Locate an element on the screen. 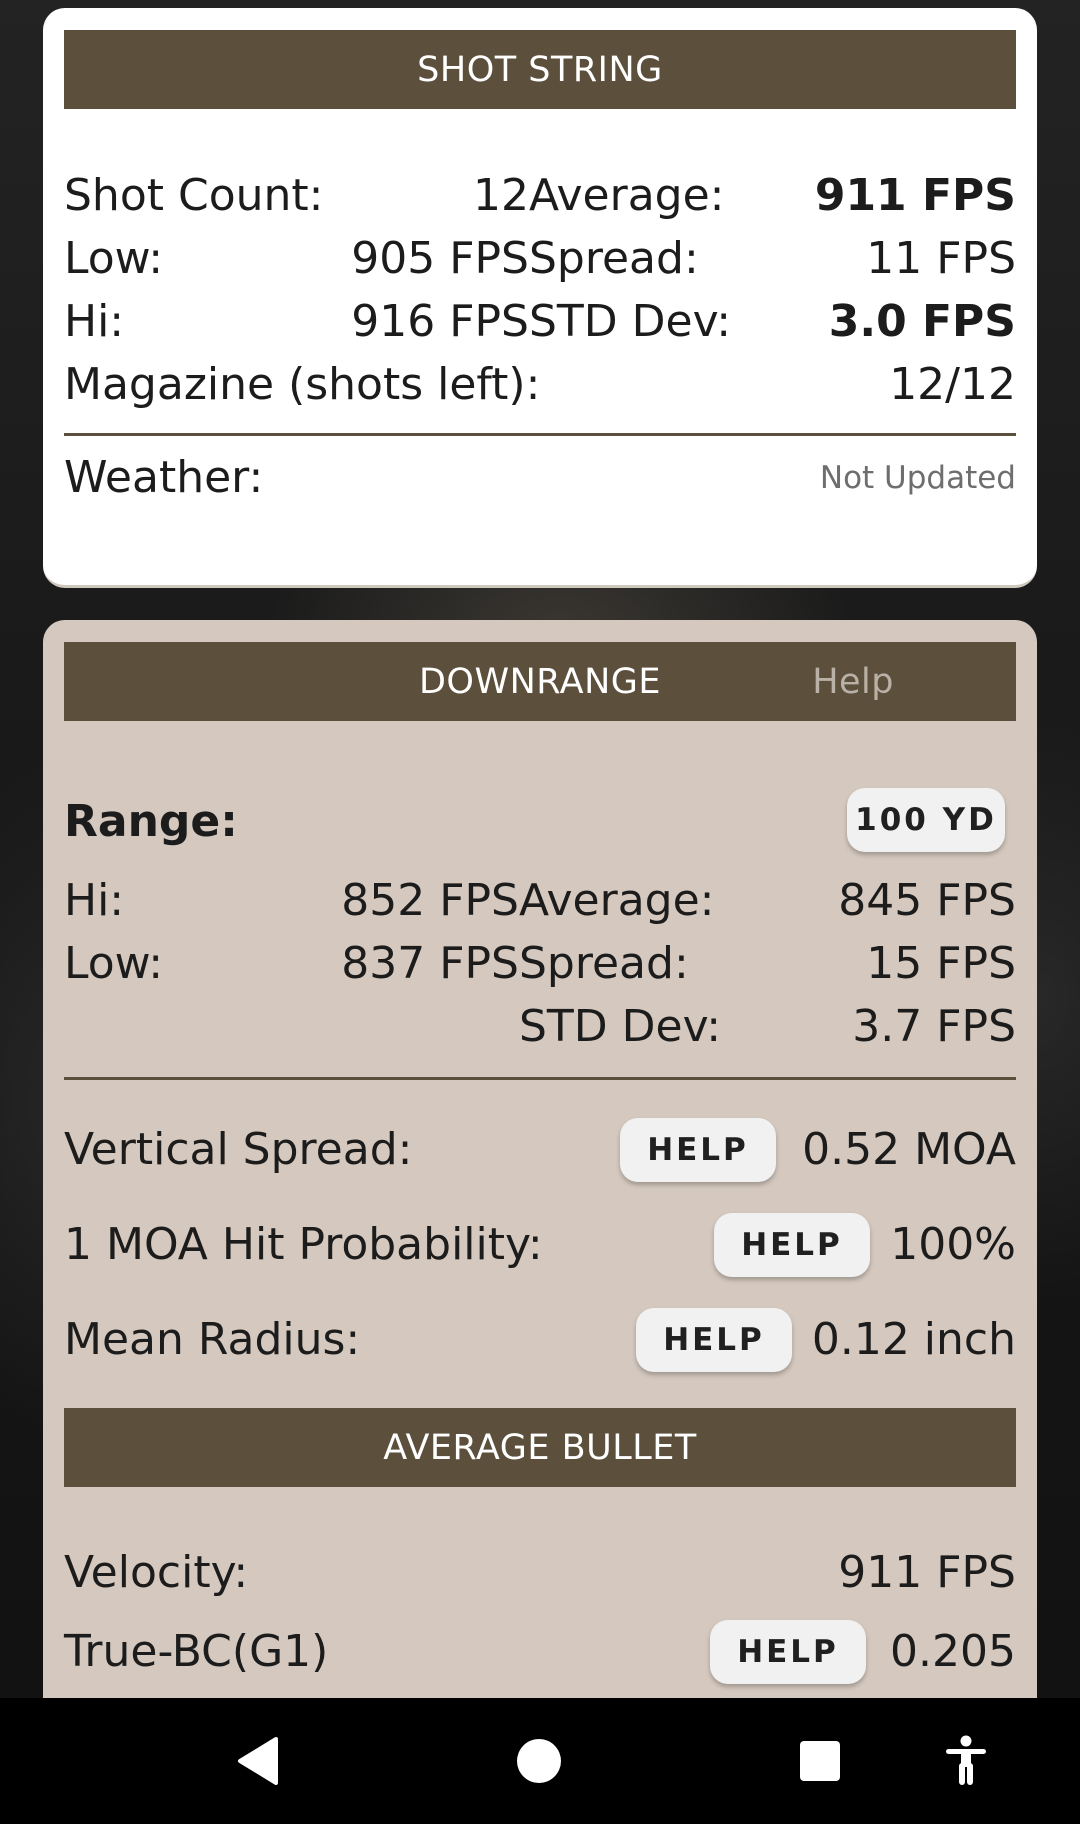 The height and width of the screenshot is (1824, 1080). downrange-hi-label: Hi: is located at coordinates (94, 900).